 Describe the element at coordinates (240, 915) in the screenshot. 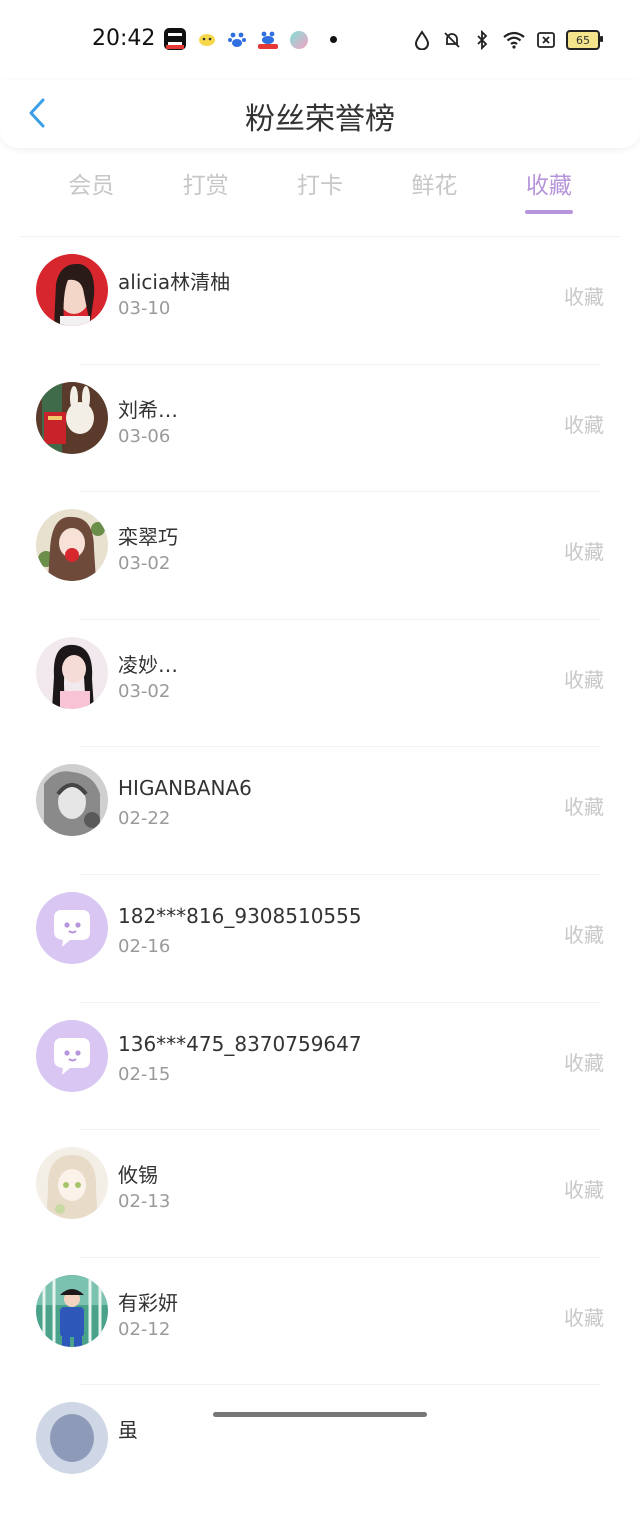

I see `fan-name: 182***816_9308510555` at that location.